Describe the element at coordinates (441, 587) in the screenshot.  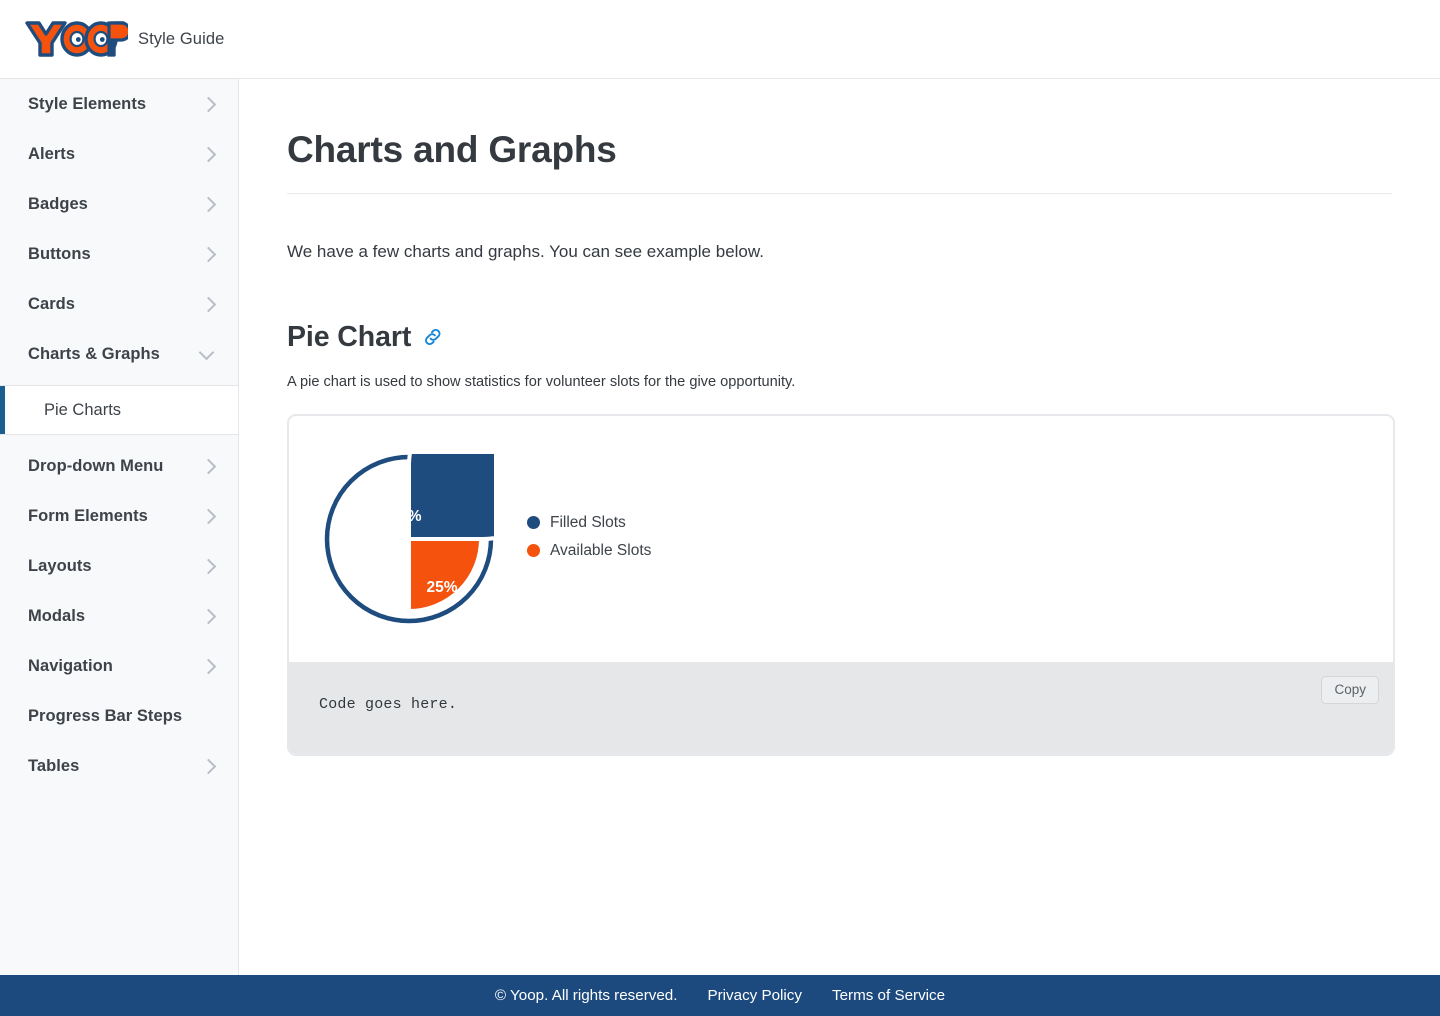
I see `pie-label-available-slots: 25%` at that location.